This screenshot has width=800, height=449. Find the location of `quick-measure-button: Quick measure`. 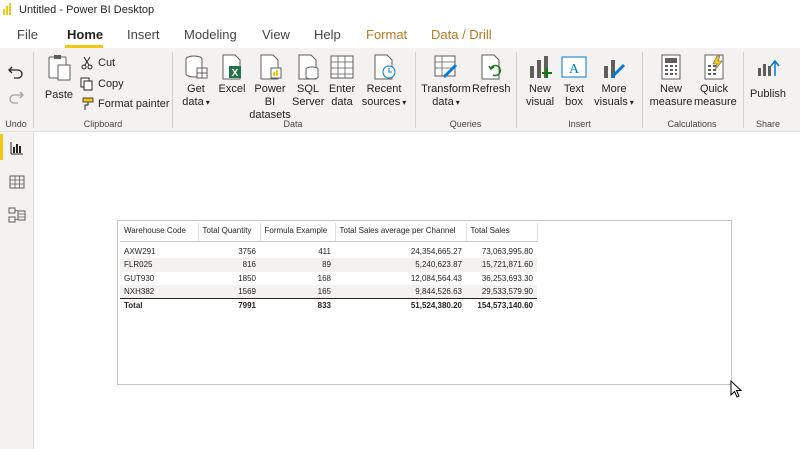

quick-measure-button: Quick measure is located at coordinates (715, 81).